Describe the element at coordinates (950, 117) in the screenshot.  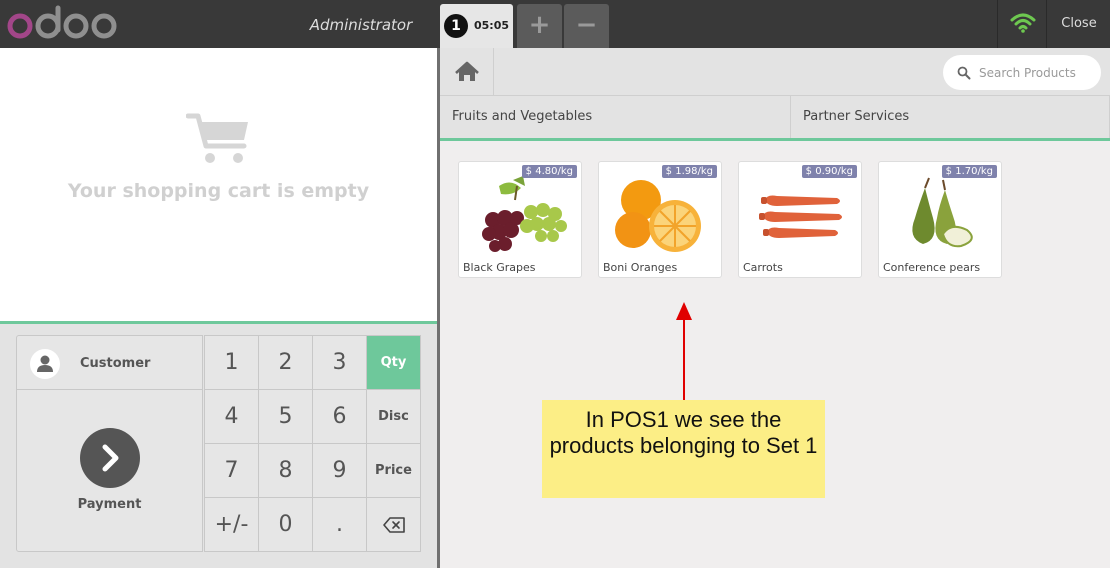
I see `category-partner-services: Partner Services` at that location.